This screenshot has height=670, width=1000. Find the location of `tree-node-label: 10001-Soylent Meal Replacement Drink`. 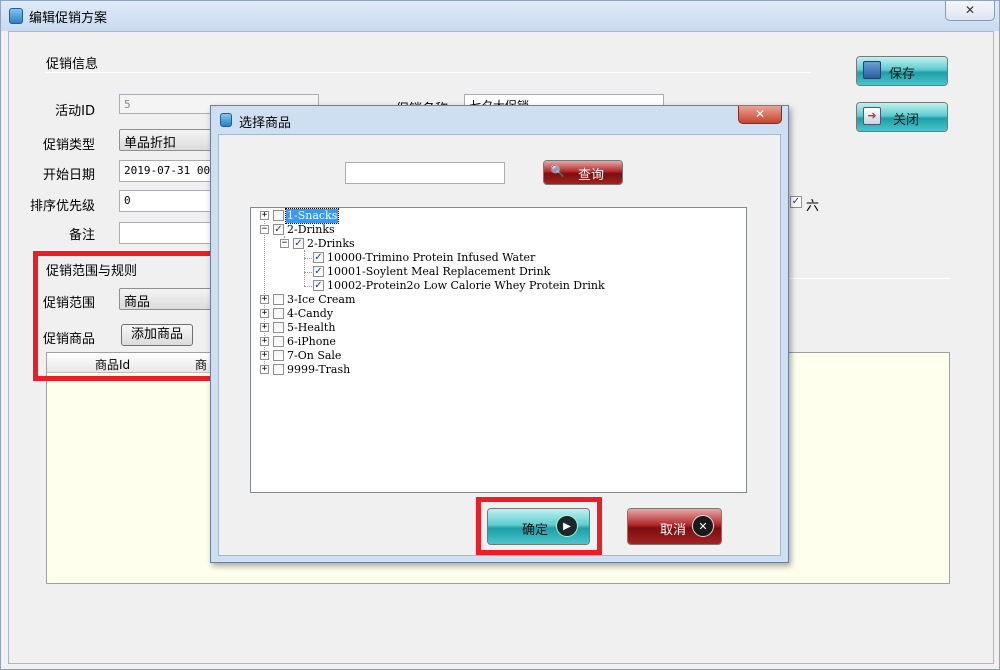

tree-node-label: 10001-Soylent Meal Replacement Drink is located at coordinates (438, 272).